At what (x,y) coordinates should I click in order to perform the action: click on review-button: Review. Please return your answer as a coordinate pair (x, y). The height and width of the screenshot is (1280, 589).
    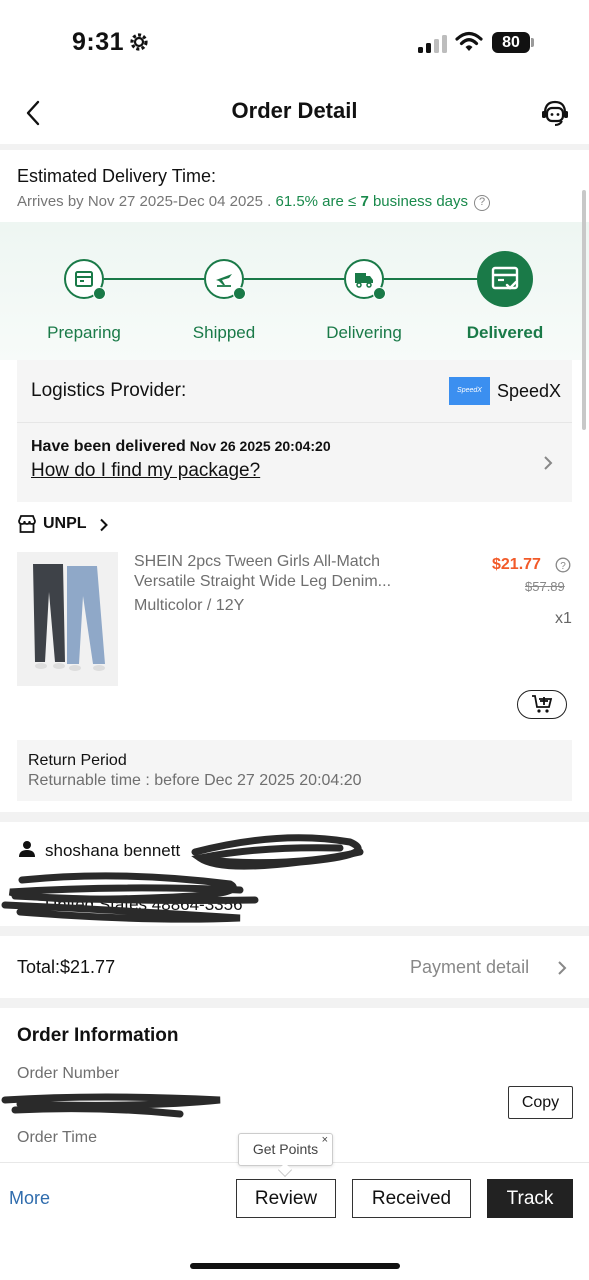
    Looking at the image, I should click on (286, 1198).